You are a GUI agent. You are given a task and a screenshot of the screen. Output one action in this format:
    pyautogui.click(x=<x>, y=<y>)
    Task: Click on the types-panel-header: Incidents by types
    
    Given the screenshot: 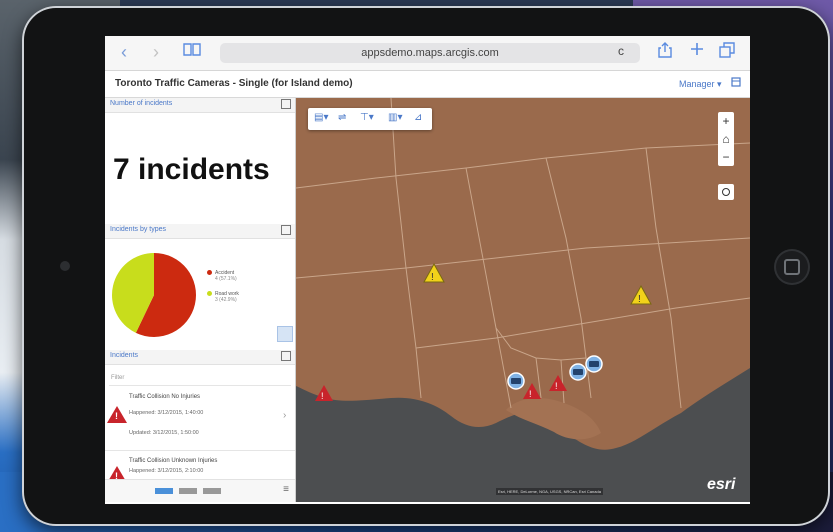 What is the action you would take?
    pyautogui.click(x=200, y=231)
    